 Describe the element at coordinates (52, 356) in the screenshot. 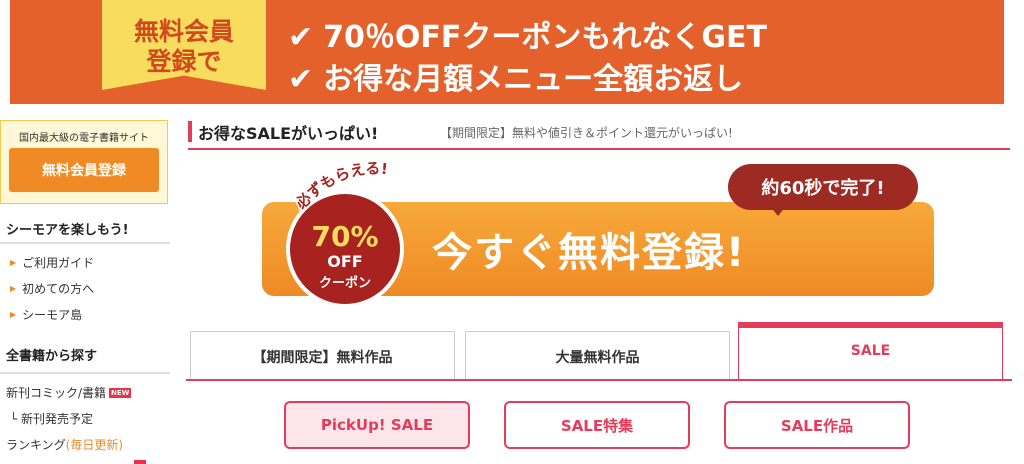

I see `sidebar-heading-browse: 全書籍から探す` at that location.